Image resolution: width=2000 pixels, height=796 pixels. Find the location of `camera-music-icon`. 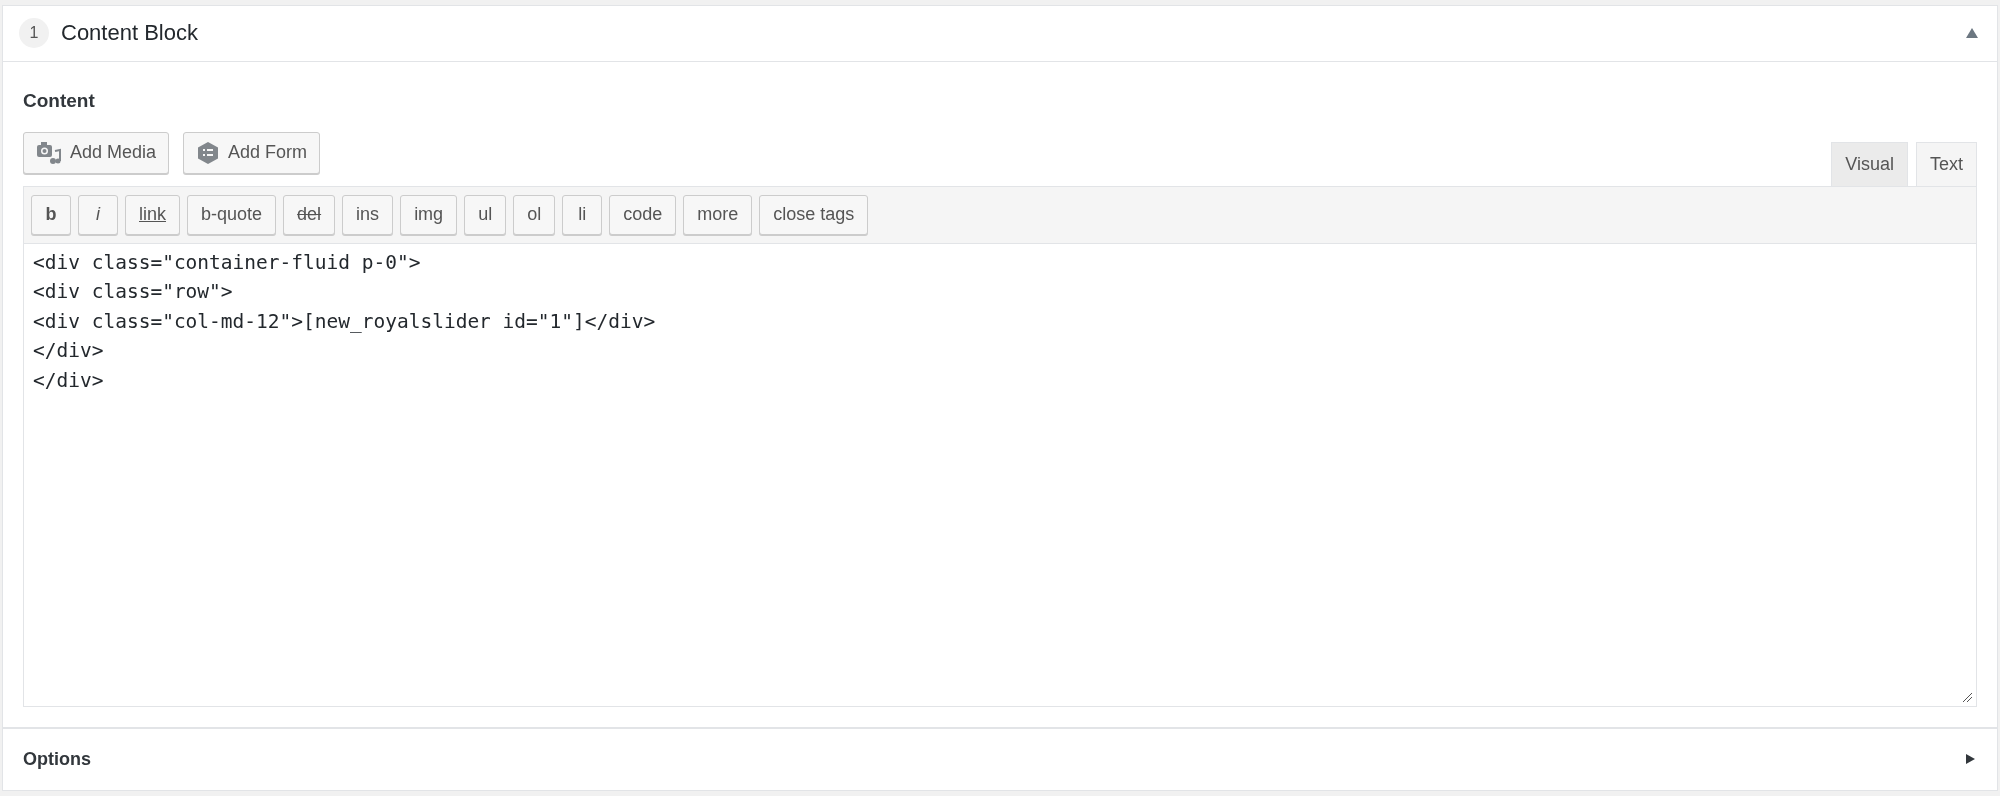

camera-music-icon is located at coordinates (49, 152).